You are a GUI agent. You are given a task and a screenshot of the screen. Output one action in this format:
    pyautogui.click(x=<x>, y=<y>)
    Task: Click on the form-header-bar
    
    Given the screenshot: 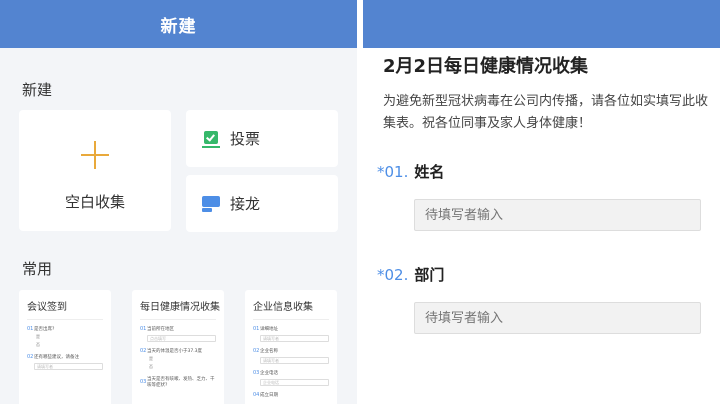 What is the action you would take?
    pyautogui.click(x=541, y=24)
    